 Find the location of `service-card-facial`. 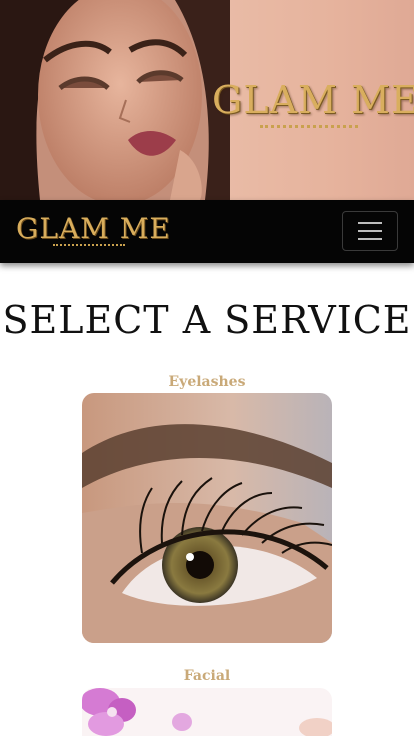

service-card-facial is located at coordinates (207, 712).